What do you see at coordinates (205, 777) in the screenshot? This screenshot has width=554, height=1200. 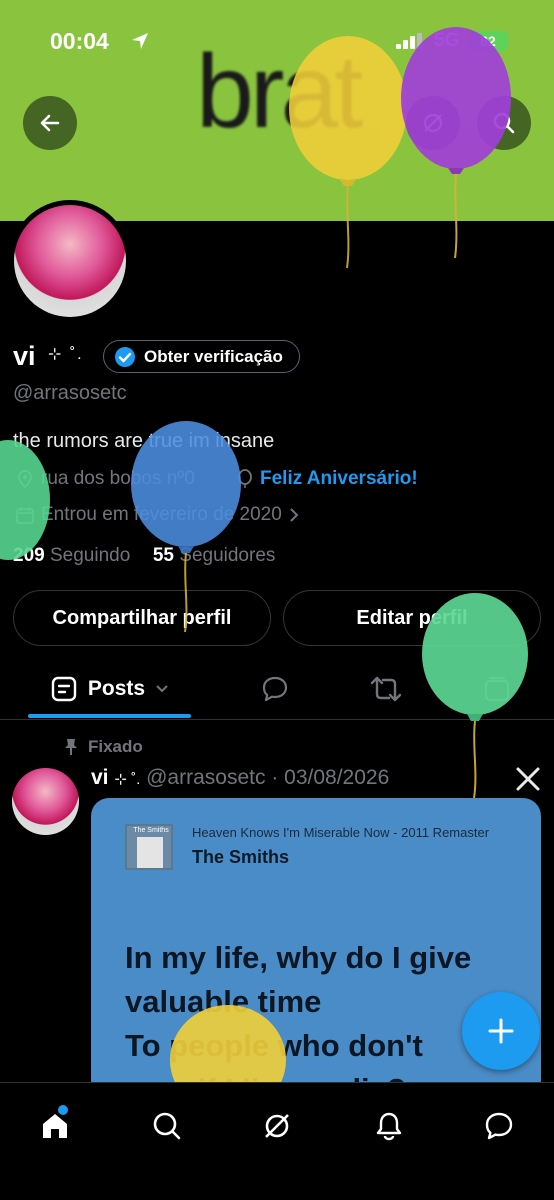 I see `post-author-handle: @arrasosetc` at bounding box center [205, 777].